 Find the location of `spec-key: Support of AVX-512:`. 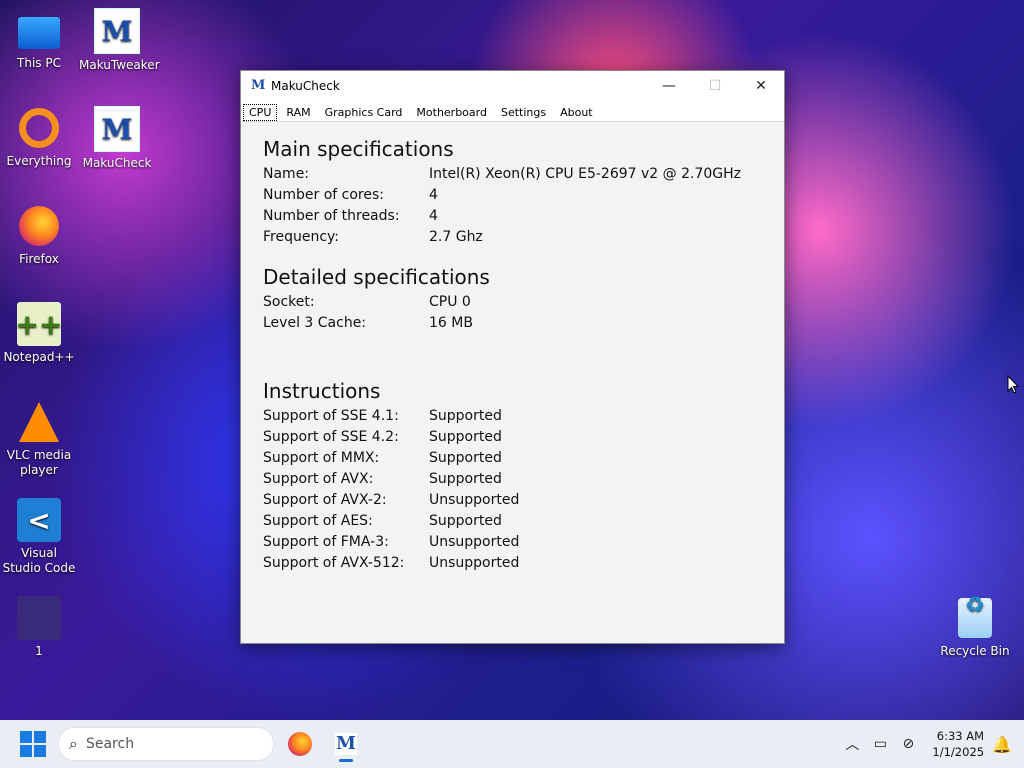

spec-key: Support of AVX-512: is located at coordinates (334, 563).